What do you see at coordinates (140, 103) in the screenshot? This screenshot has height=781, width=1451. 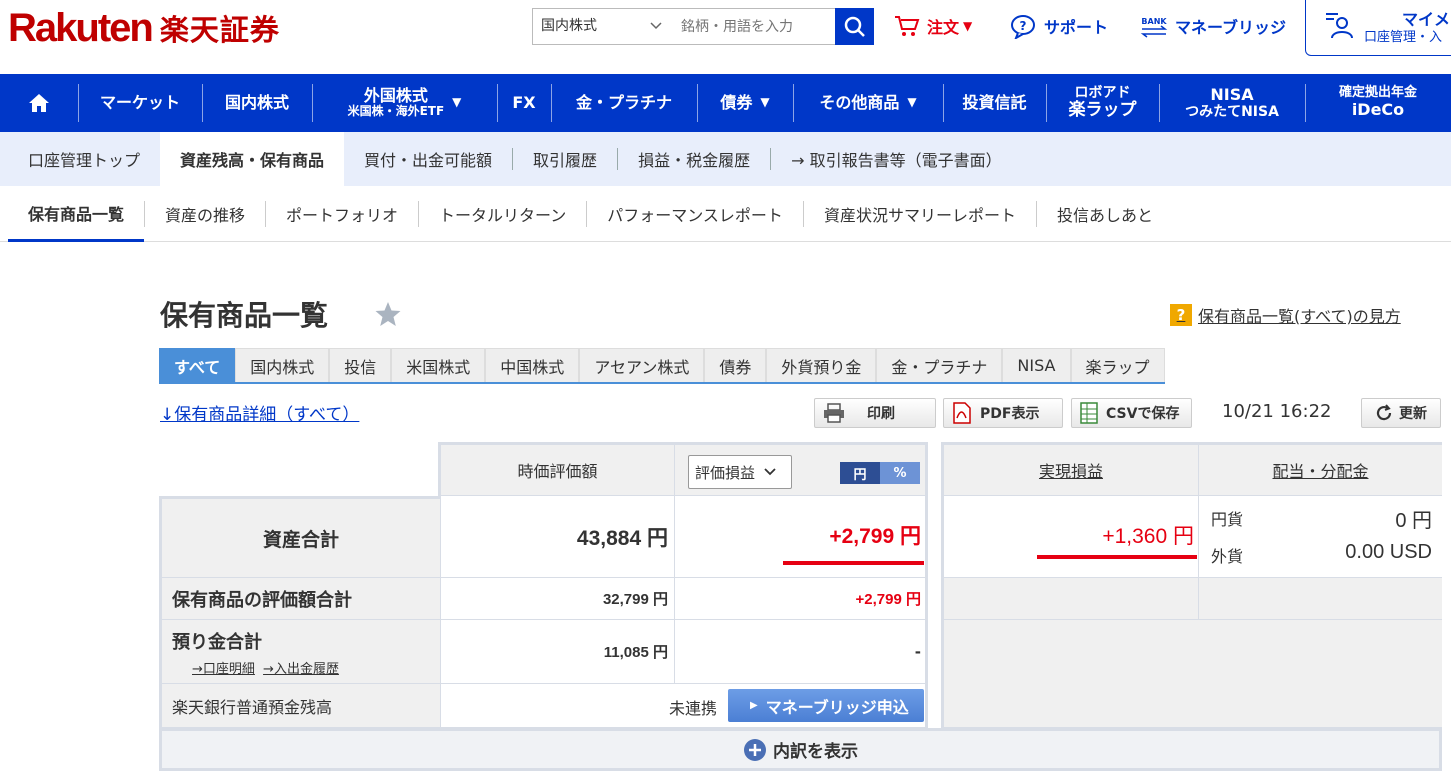 I see `nav-market: マーケット` at bounding box center [140, 103].